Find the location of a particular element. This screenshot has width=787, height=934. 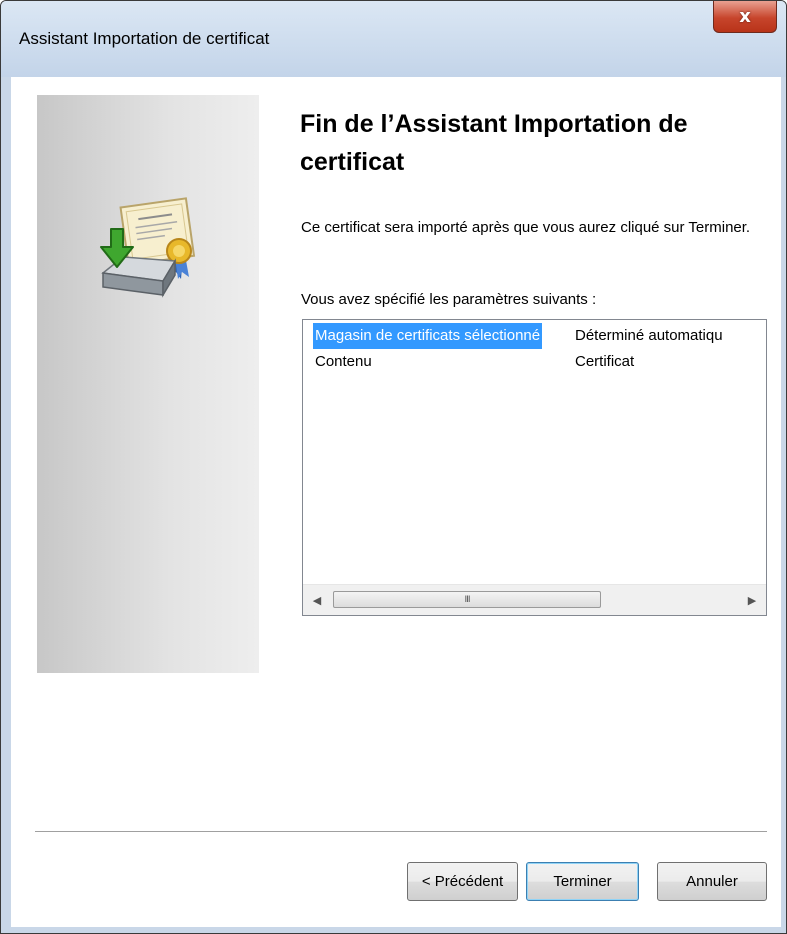

finish-button: Terminer is located at coordinates (582, 881).